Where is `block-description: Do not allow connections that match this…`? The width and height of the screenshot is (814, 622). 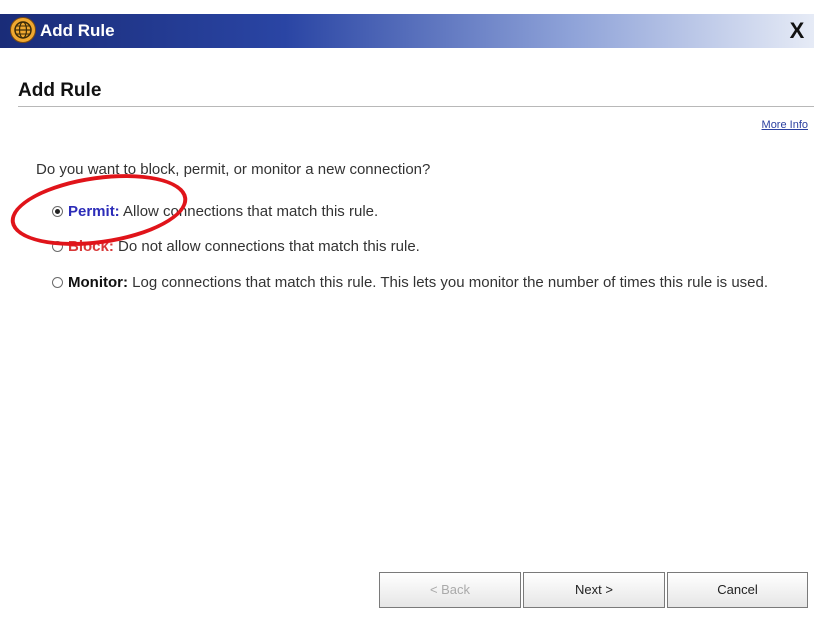
block-description: Do not allow connections that match this… is located at coordinates (269, 246).